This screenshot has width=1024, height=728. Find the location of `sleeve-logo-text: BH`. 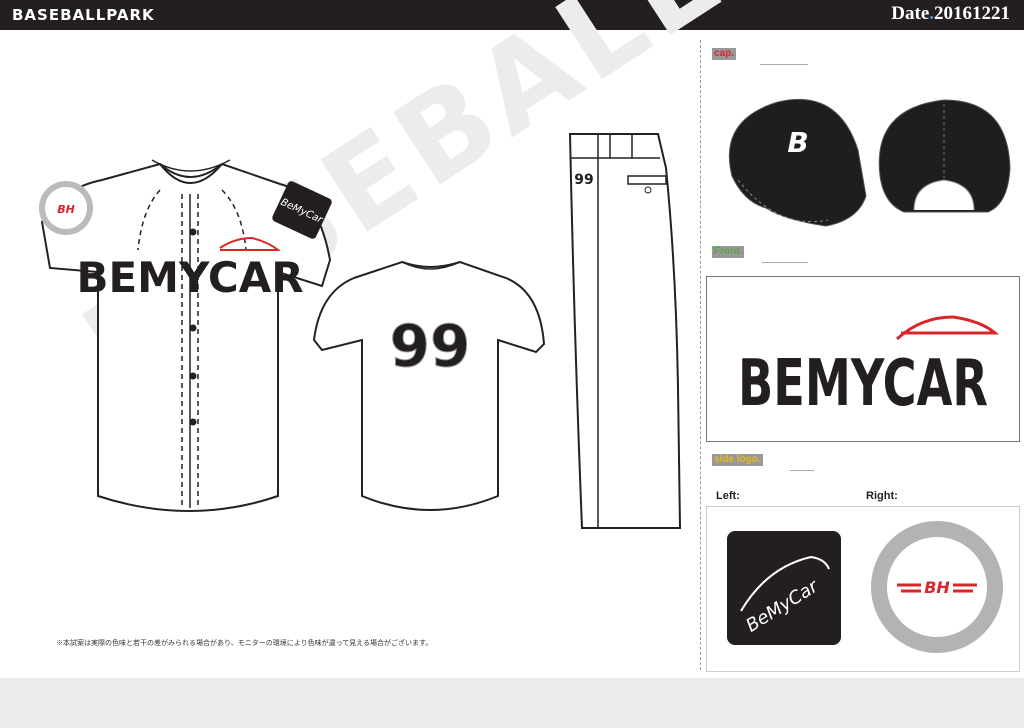

sleeve-logo-text: BH is located at coordinates (66, 209).